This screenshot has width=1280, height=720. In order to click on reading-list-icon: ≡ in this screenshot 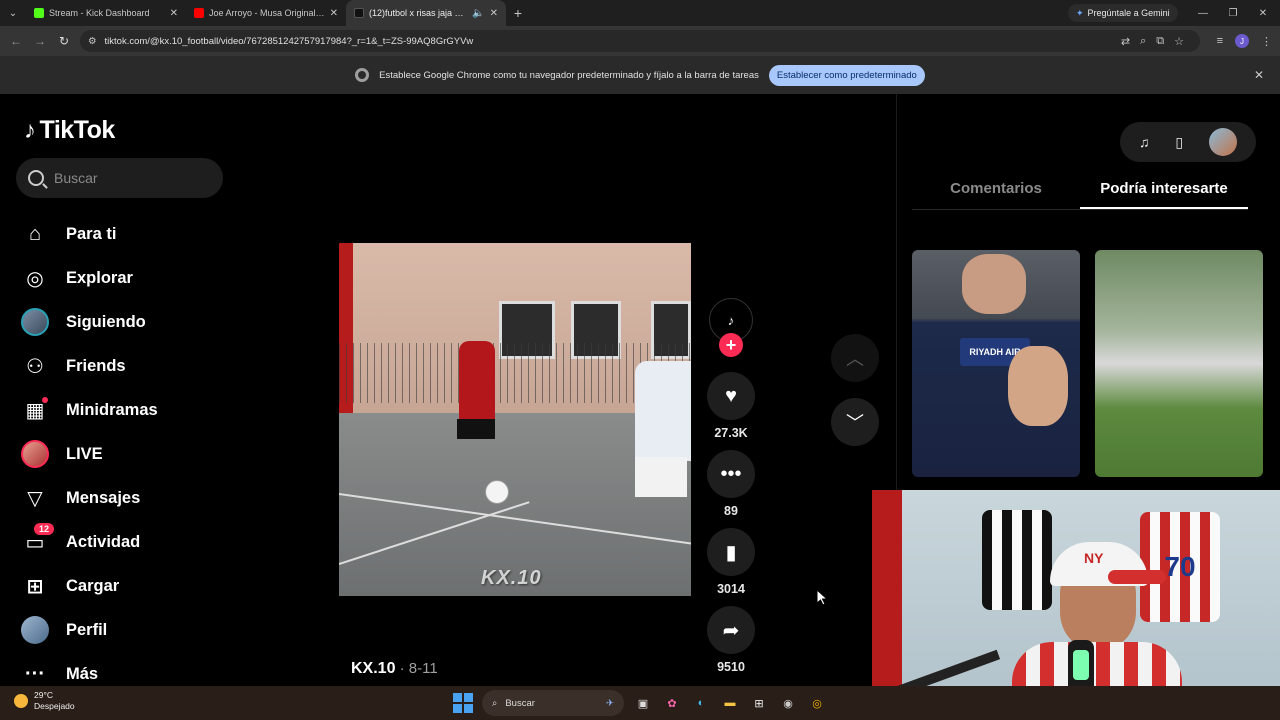, I will do `click(1220, 41)`.